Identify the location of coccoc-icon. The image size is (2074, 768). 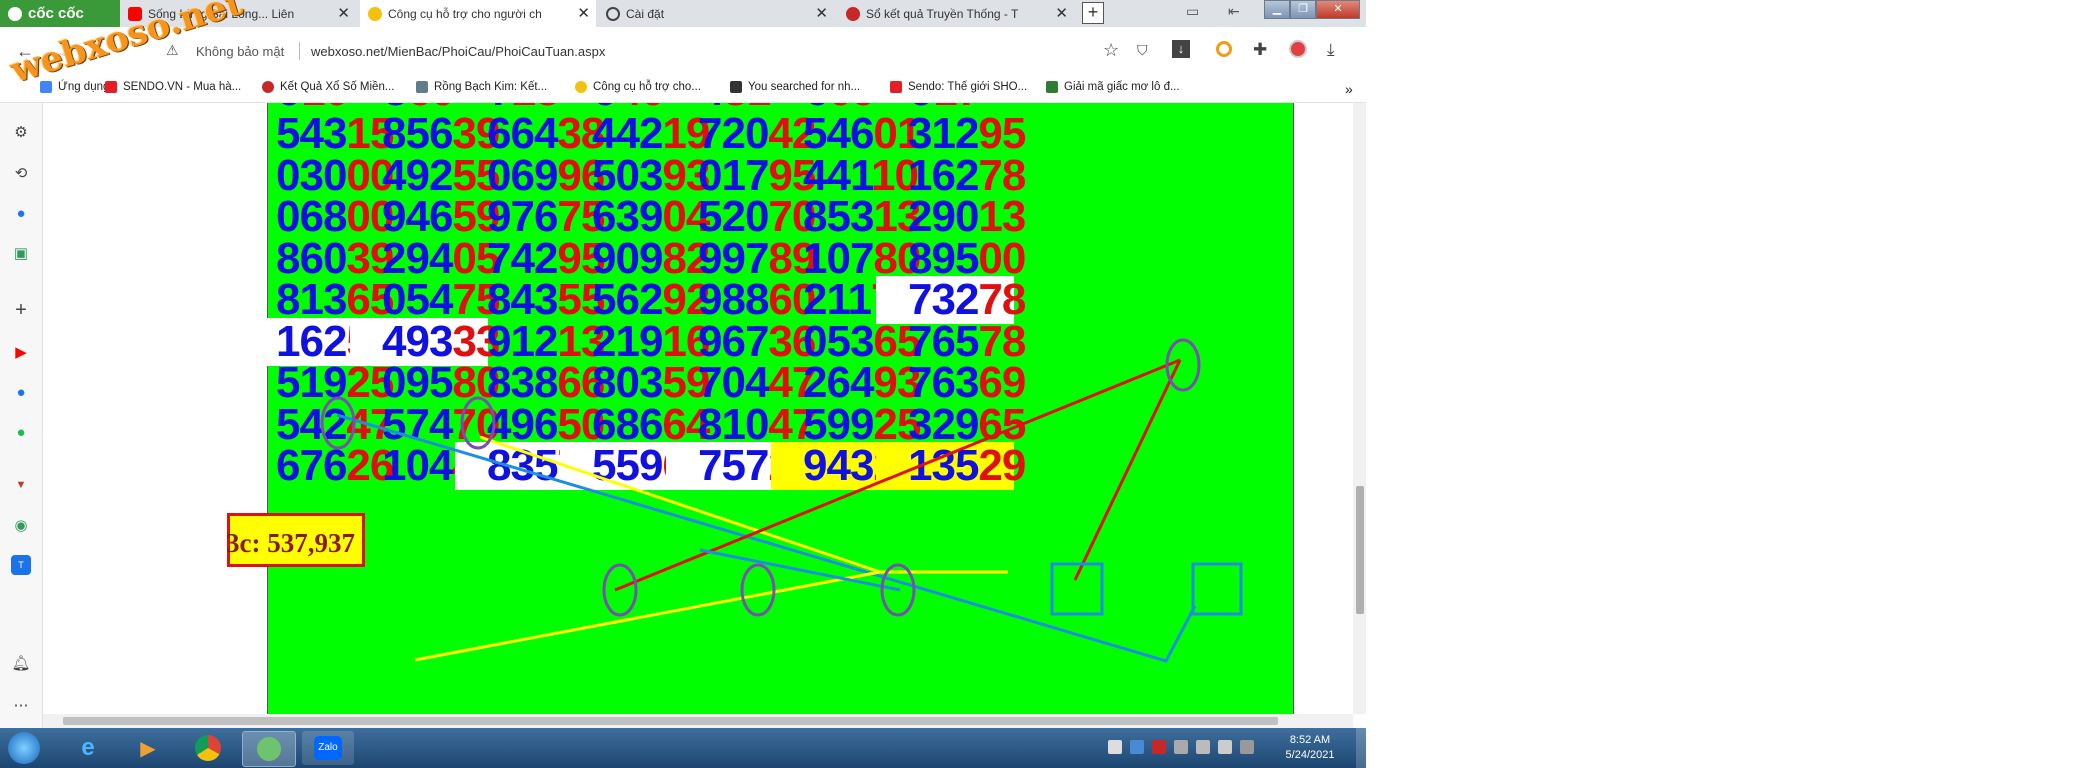
(269, 749).